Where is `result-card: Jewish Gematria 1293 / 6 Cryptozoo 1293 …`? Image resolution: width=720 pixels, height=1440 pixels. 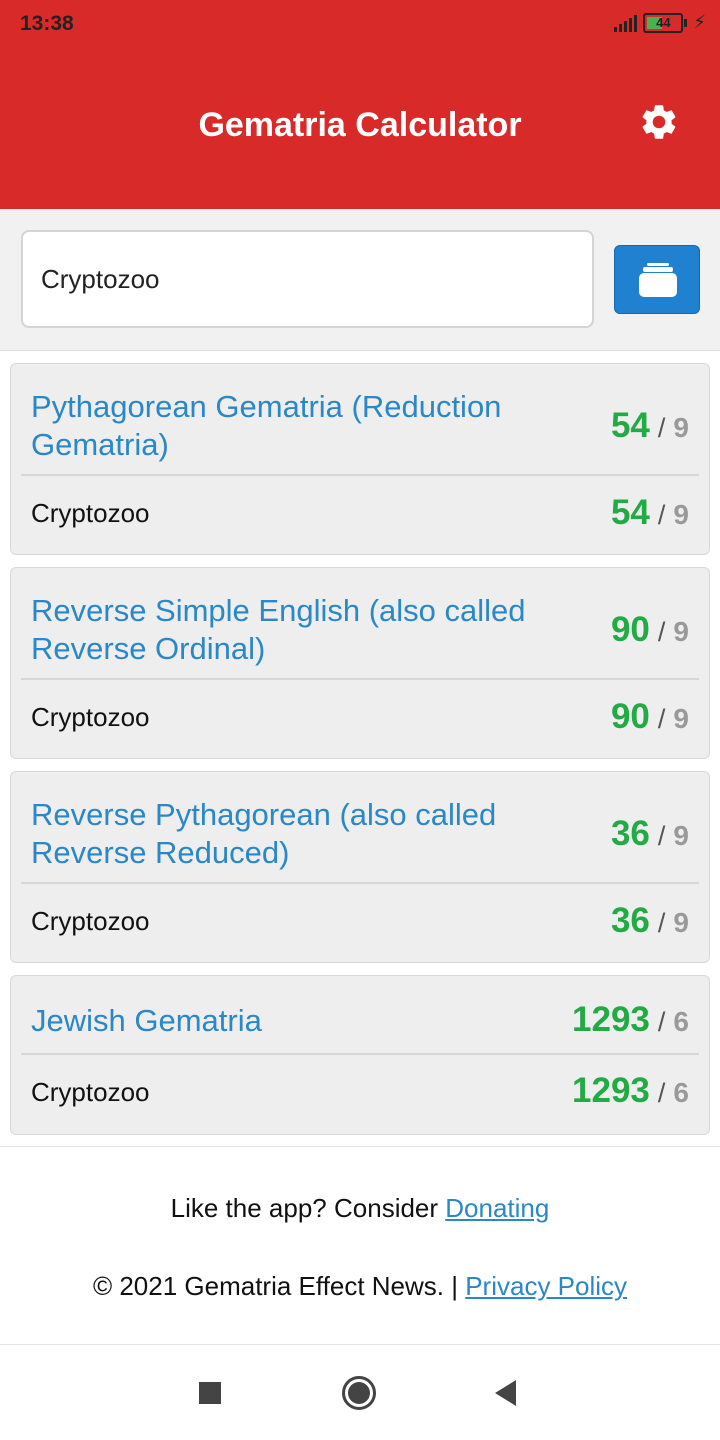
result-card: Jewish Gematria 1293 / 6 Cryptozoo 1293 … is located at coordinates (360, 1055).